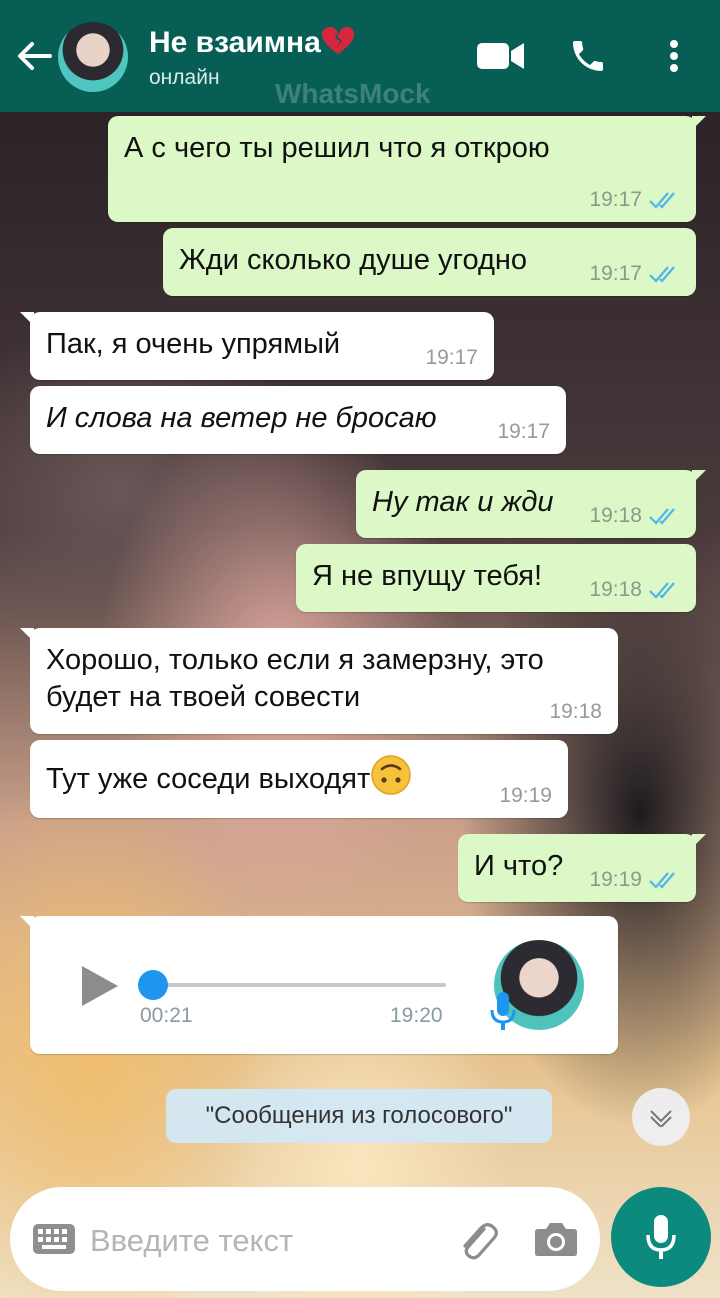  Describe the element at coordinates (407, 169) in the screenshot. I see `message-bubble-outgoing: А с чего ты решил что я открою 19:17` at that location.